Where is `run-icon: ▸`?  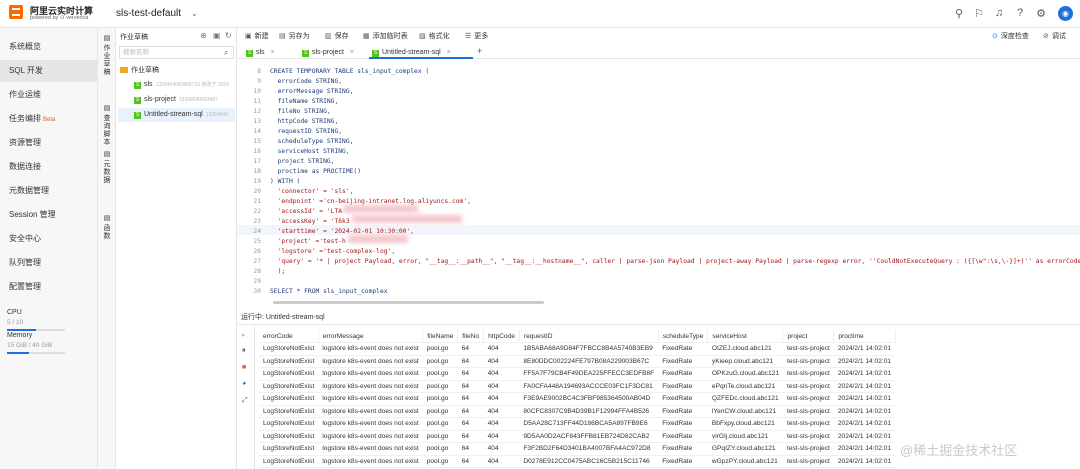
run-icon: ▸ is located at coordinates (244, 335).